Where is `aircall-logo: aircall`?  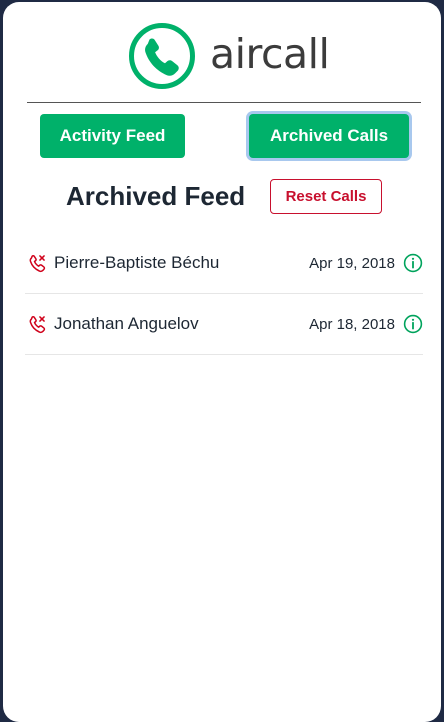 aircall-logo: aircall is located at coordinates (229, 56).